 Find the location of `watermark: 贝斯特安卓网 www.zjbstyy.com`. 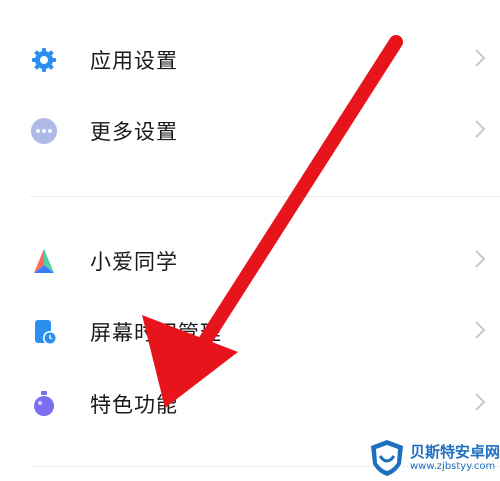

watermark: 贝斯特安卓网 www.zjbstyy.com is located at coordinates (434, 457).